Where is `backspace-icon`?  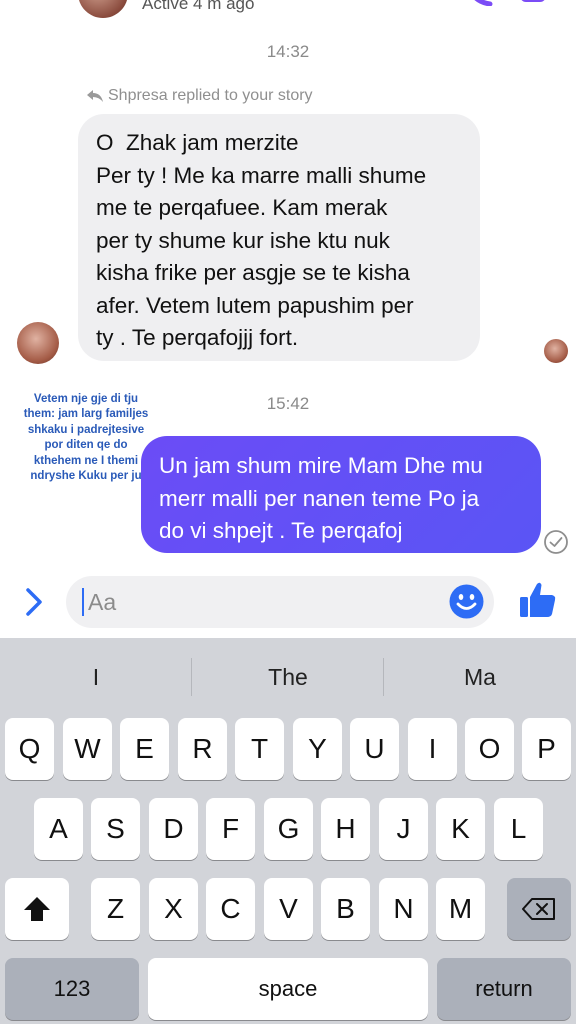
backspace-icon is located at coordinates (538, 909).